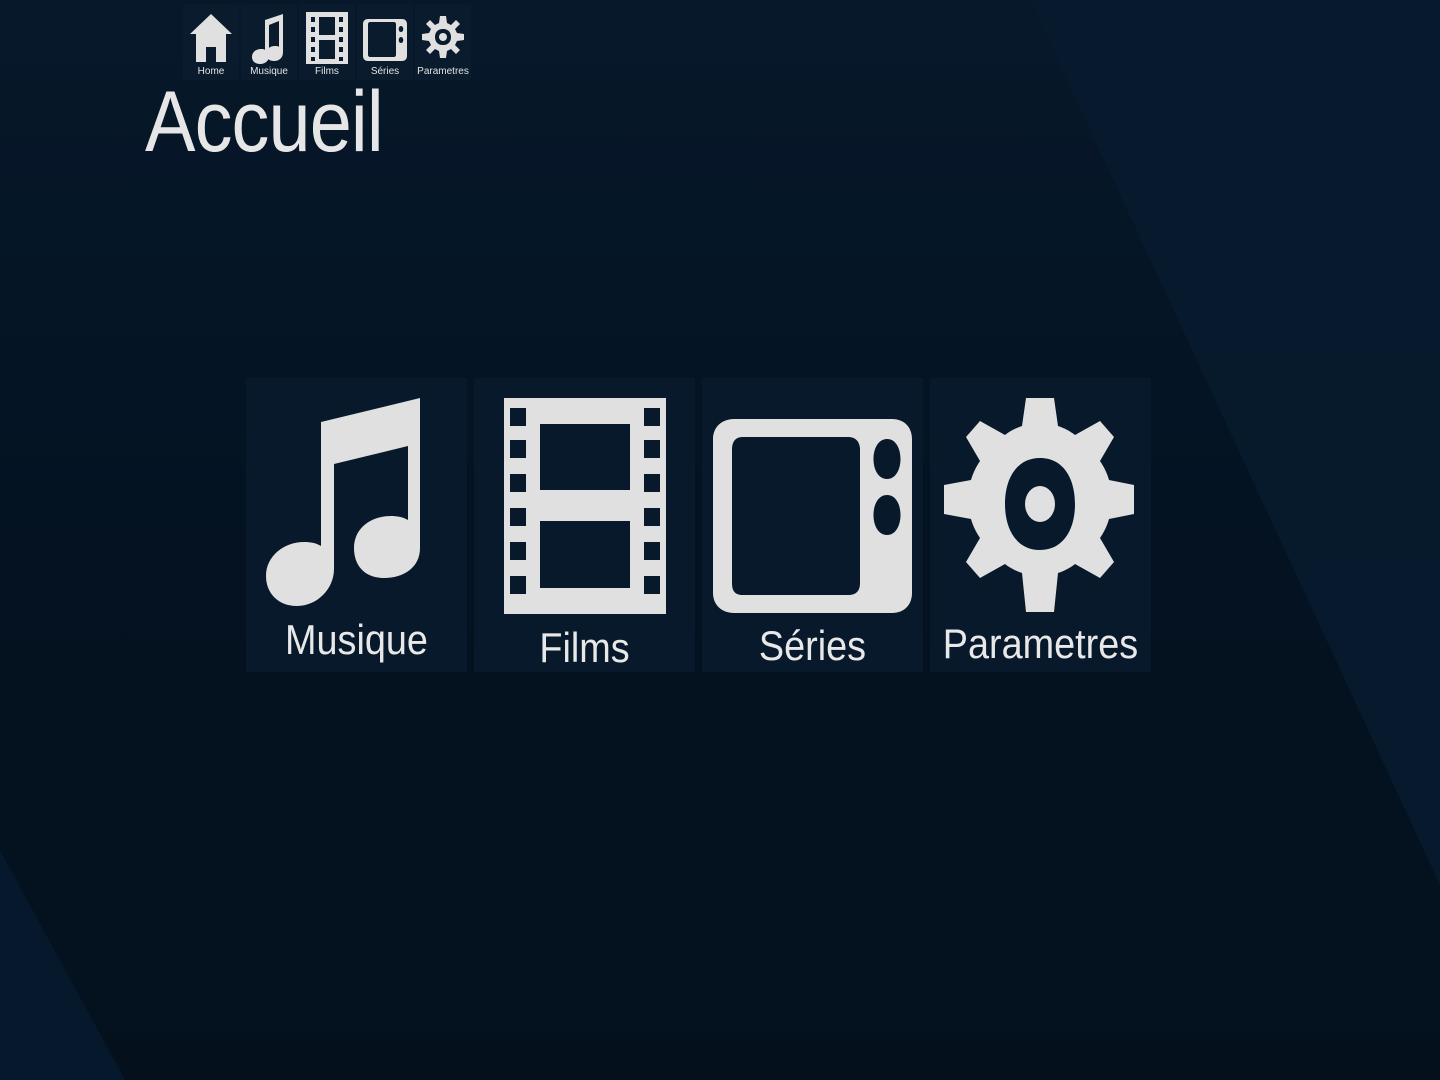 This screenshot has height=1080, width=1440. I want to click on nav-series: Séries, so click(385, 42).